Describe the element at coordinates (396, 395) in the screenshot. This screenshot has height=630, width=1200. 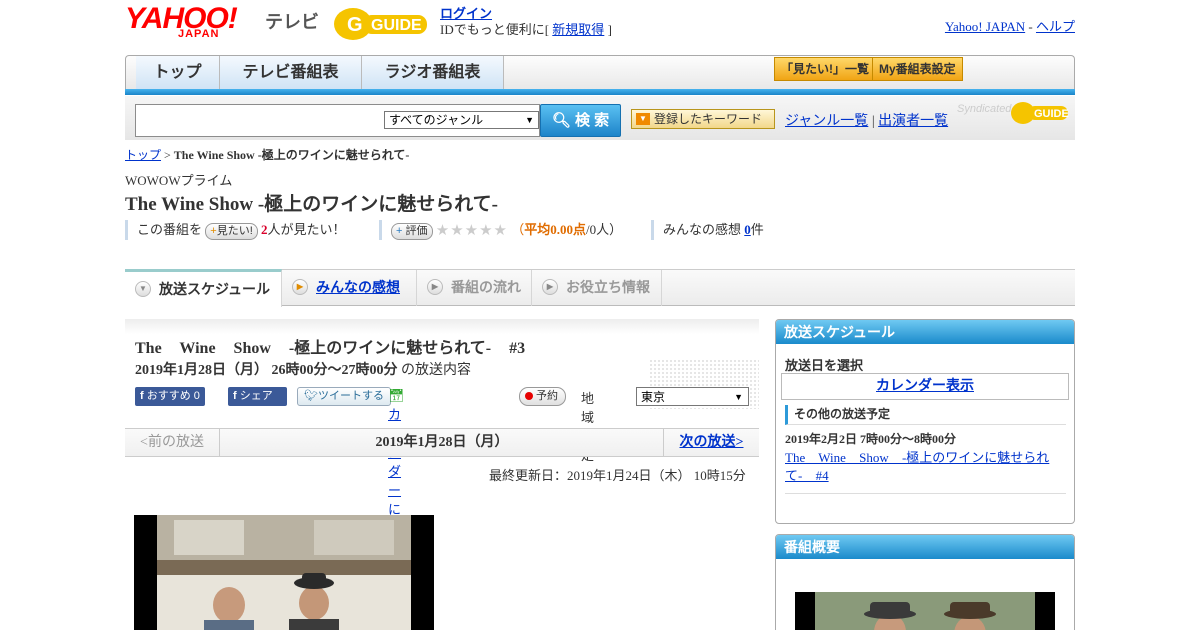
I see `calendar-plus-icon: 📅︎` at that location.